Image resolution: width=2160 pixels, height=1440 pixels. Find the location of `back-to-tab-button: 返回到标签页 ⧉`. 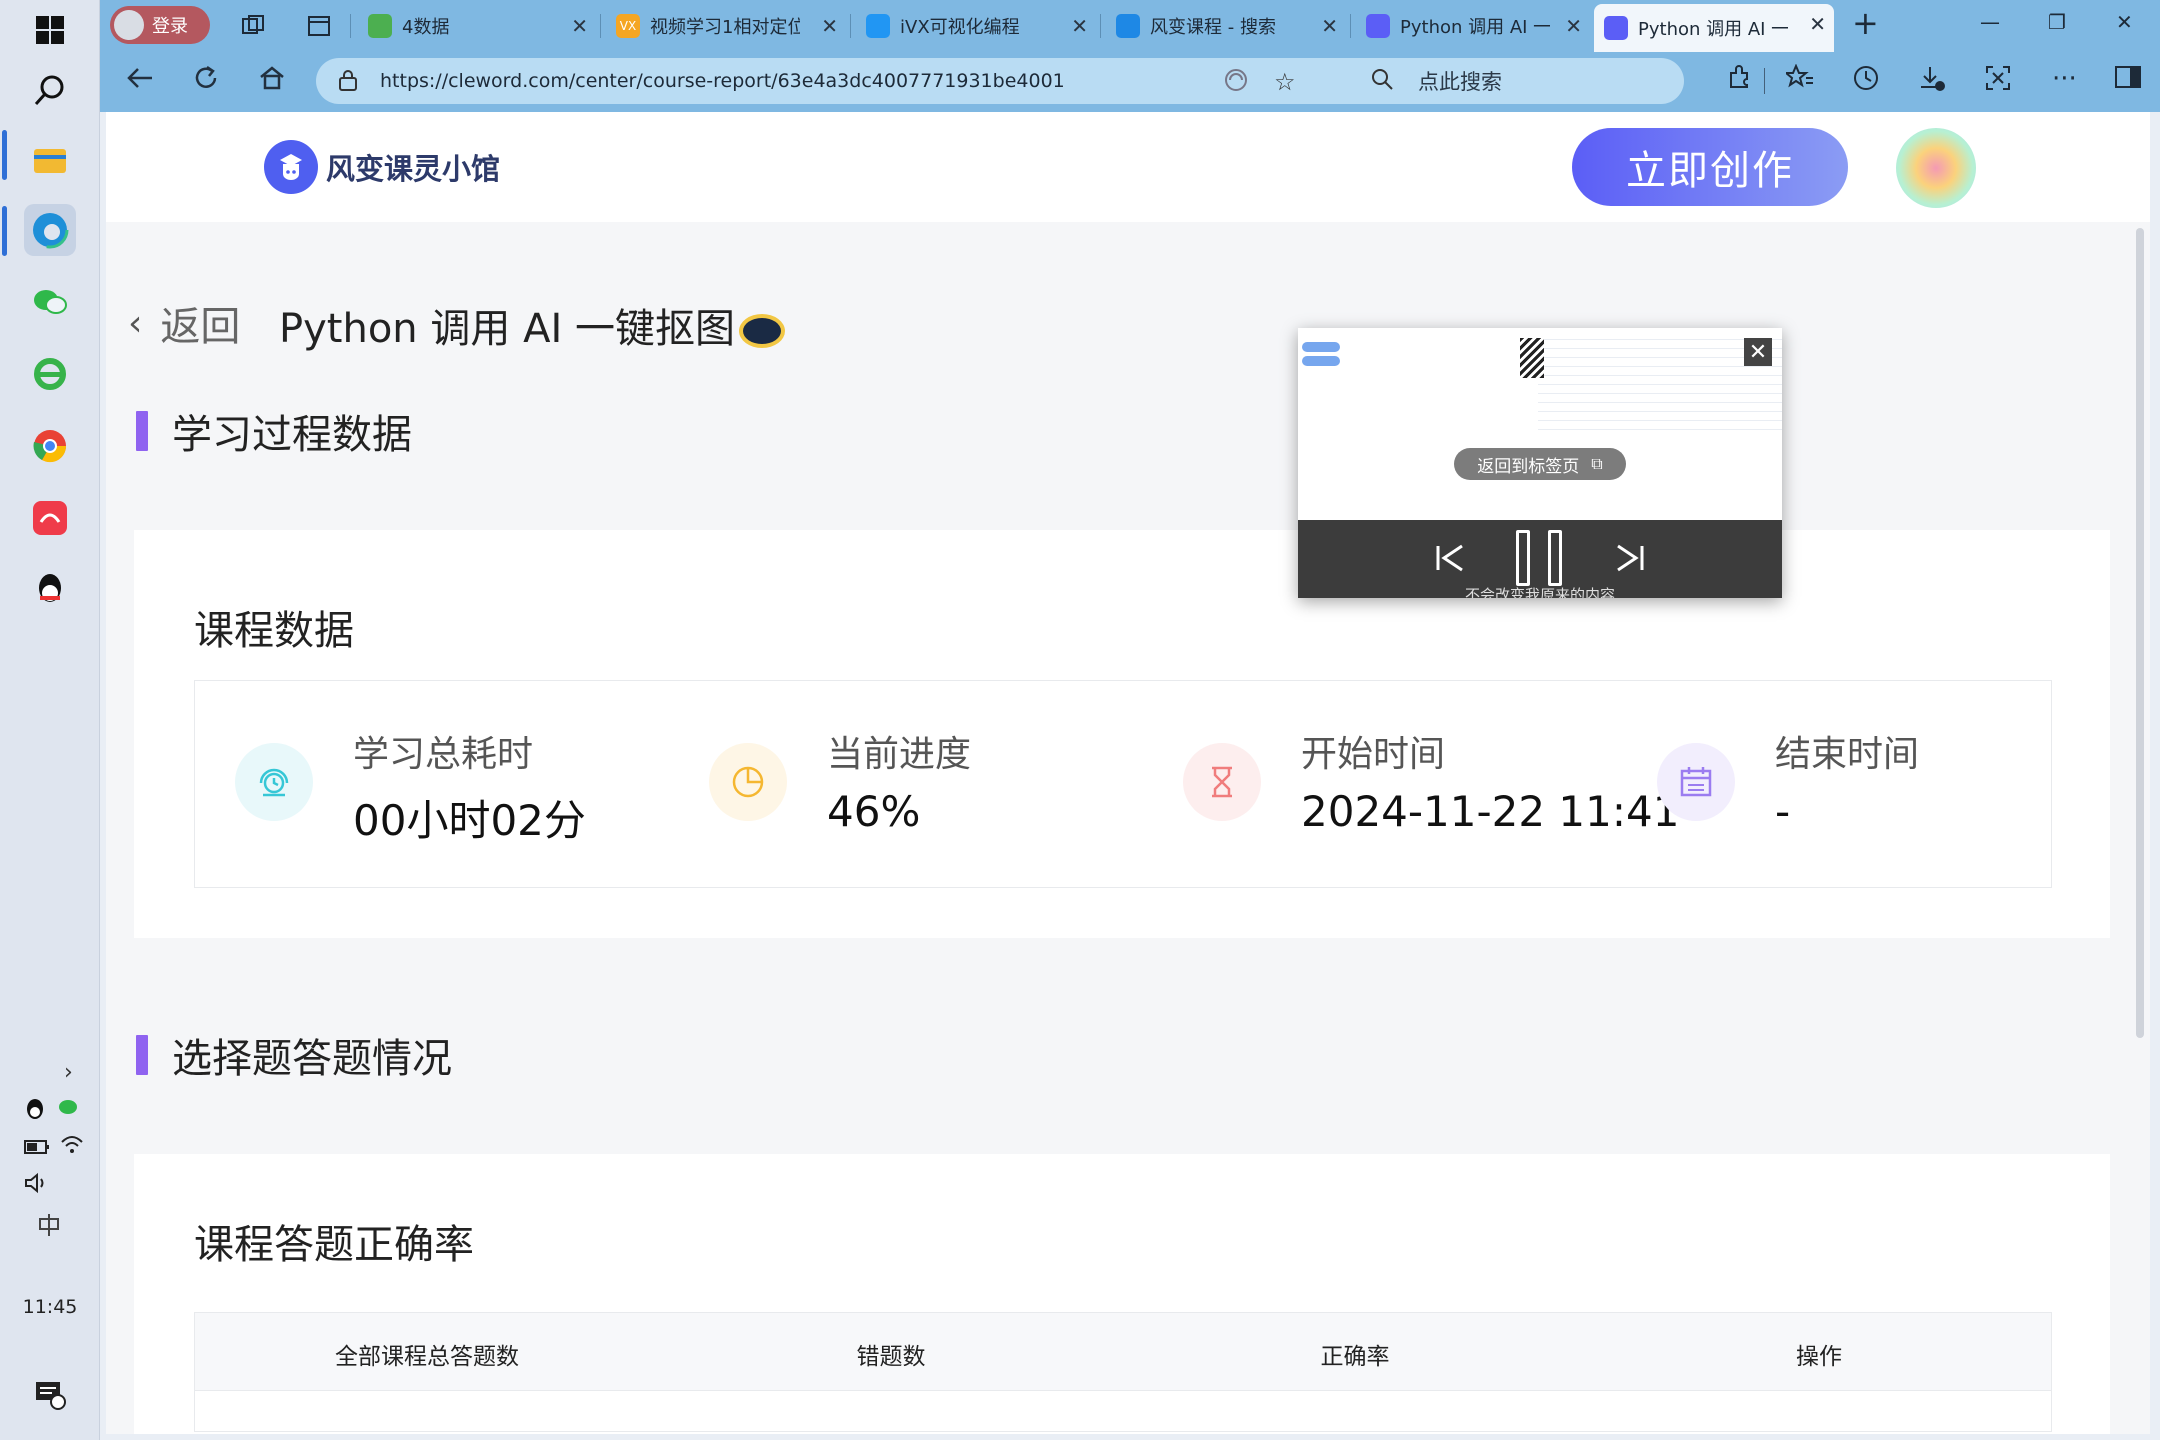

back-to-tab-button: 返回到标签页 ⧉ is located at coordinates (1540, 464).